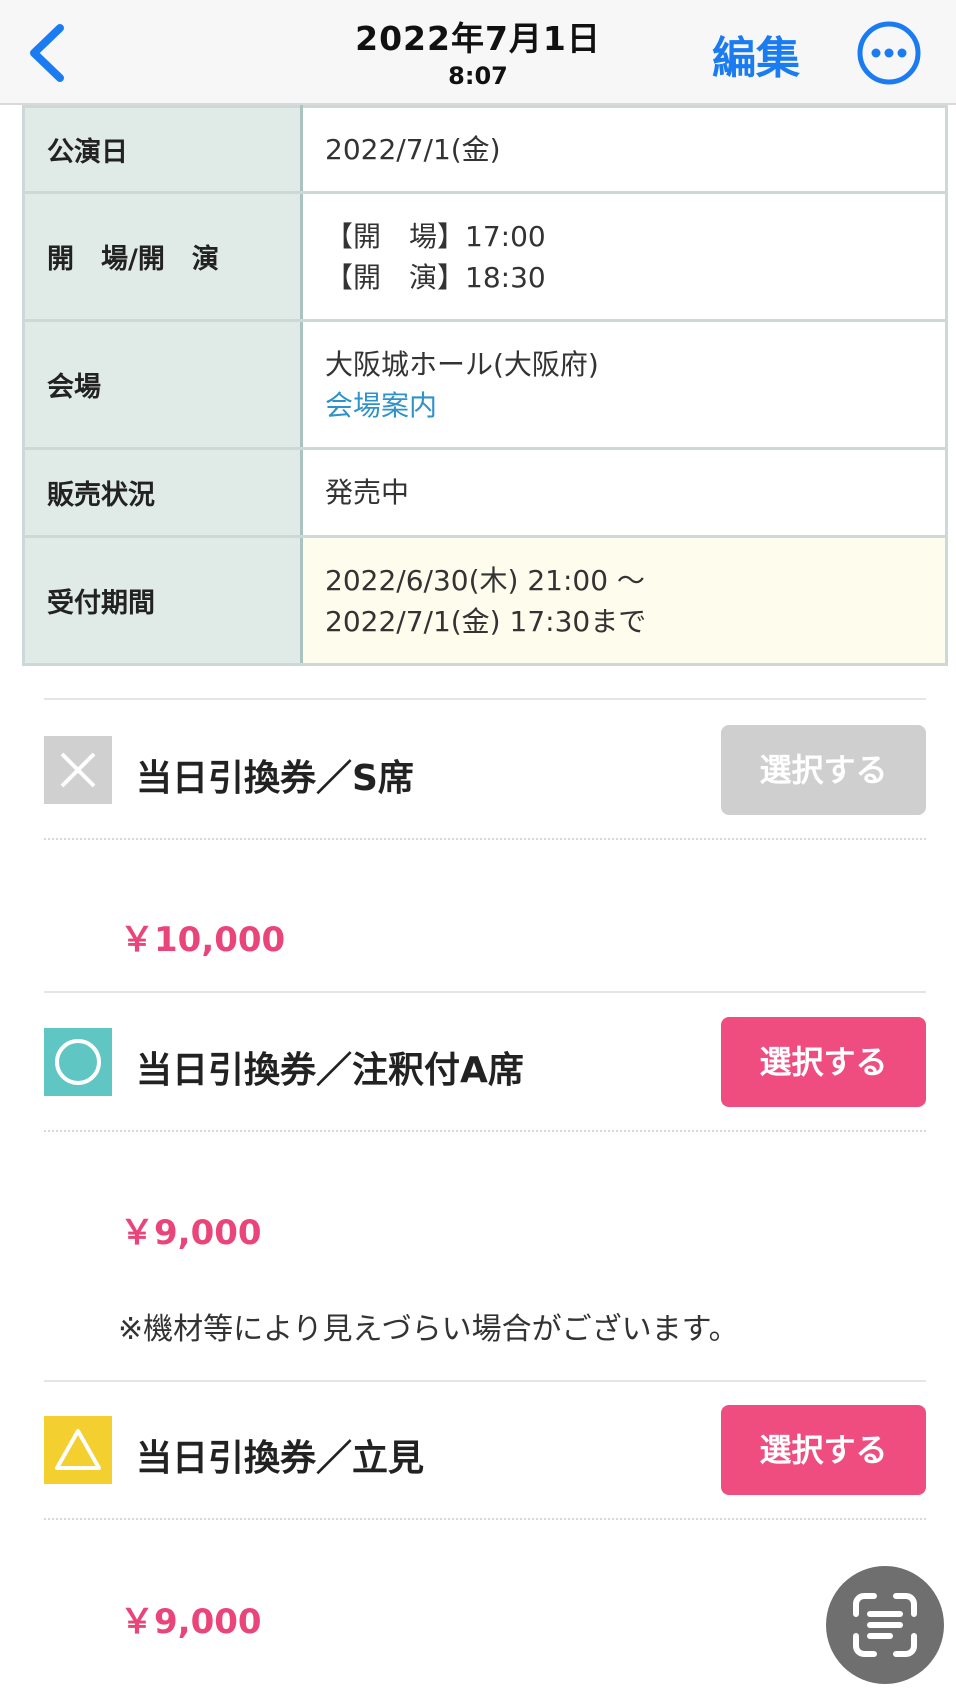 The height and width of the screenshot is (1688, 956). What do you see at coordinates (624, 492) in the screenshot?
I see `info-value-status: 発売中` at bounding box center [624, 492].